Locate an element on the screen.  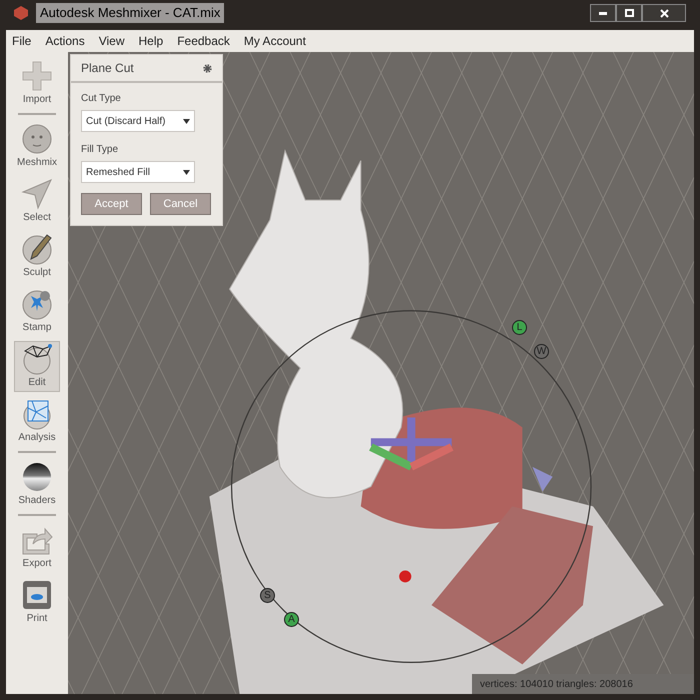
tool-button: Sculpt is located at coordinates (37, 256).